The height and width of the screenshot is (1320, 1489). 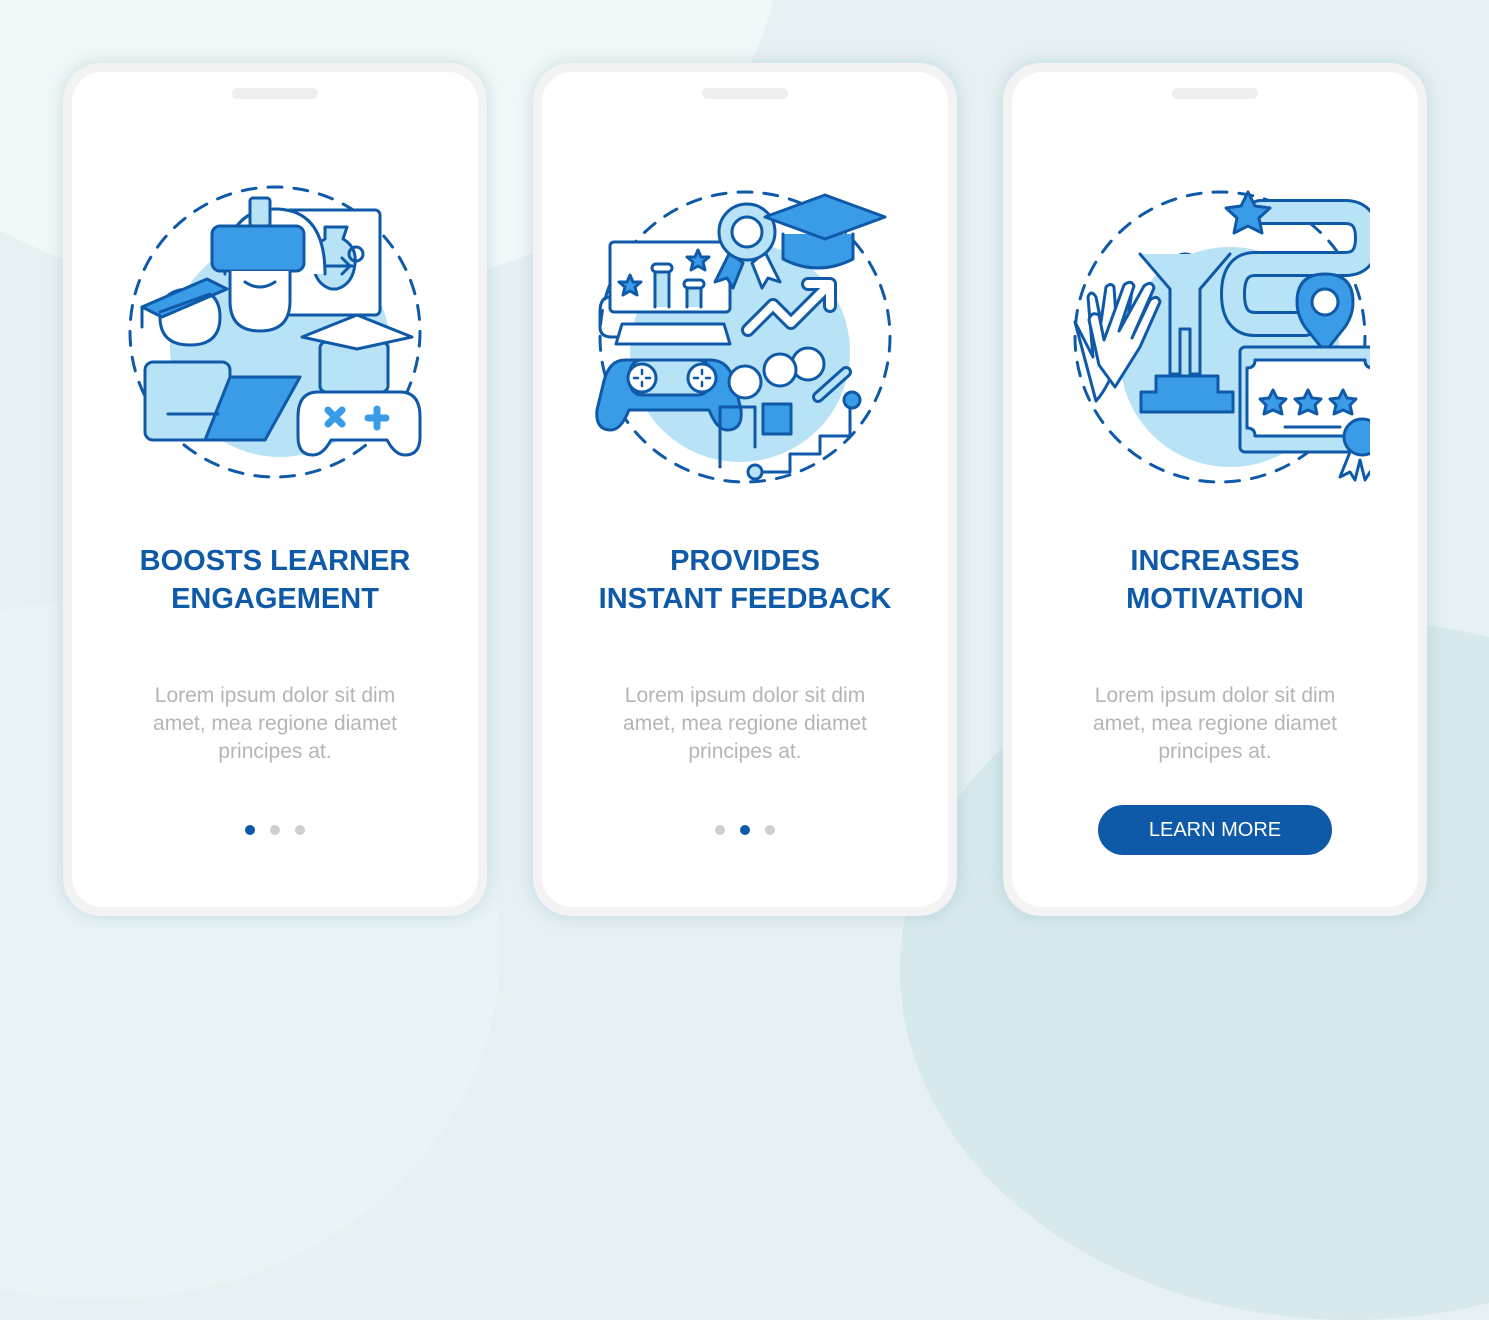 I want to click on screen-title: BOOSTS LEARNER ENGAGEMENT, so click(x=275, y=580).